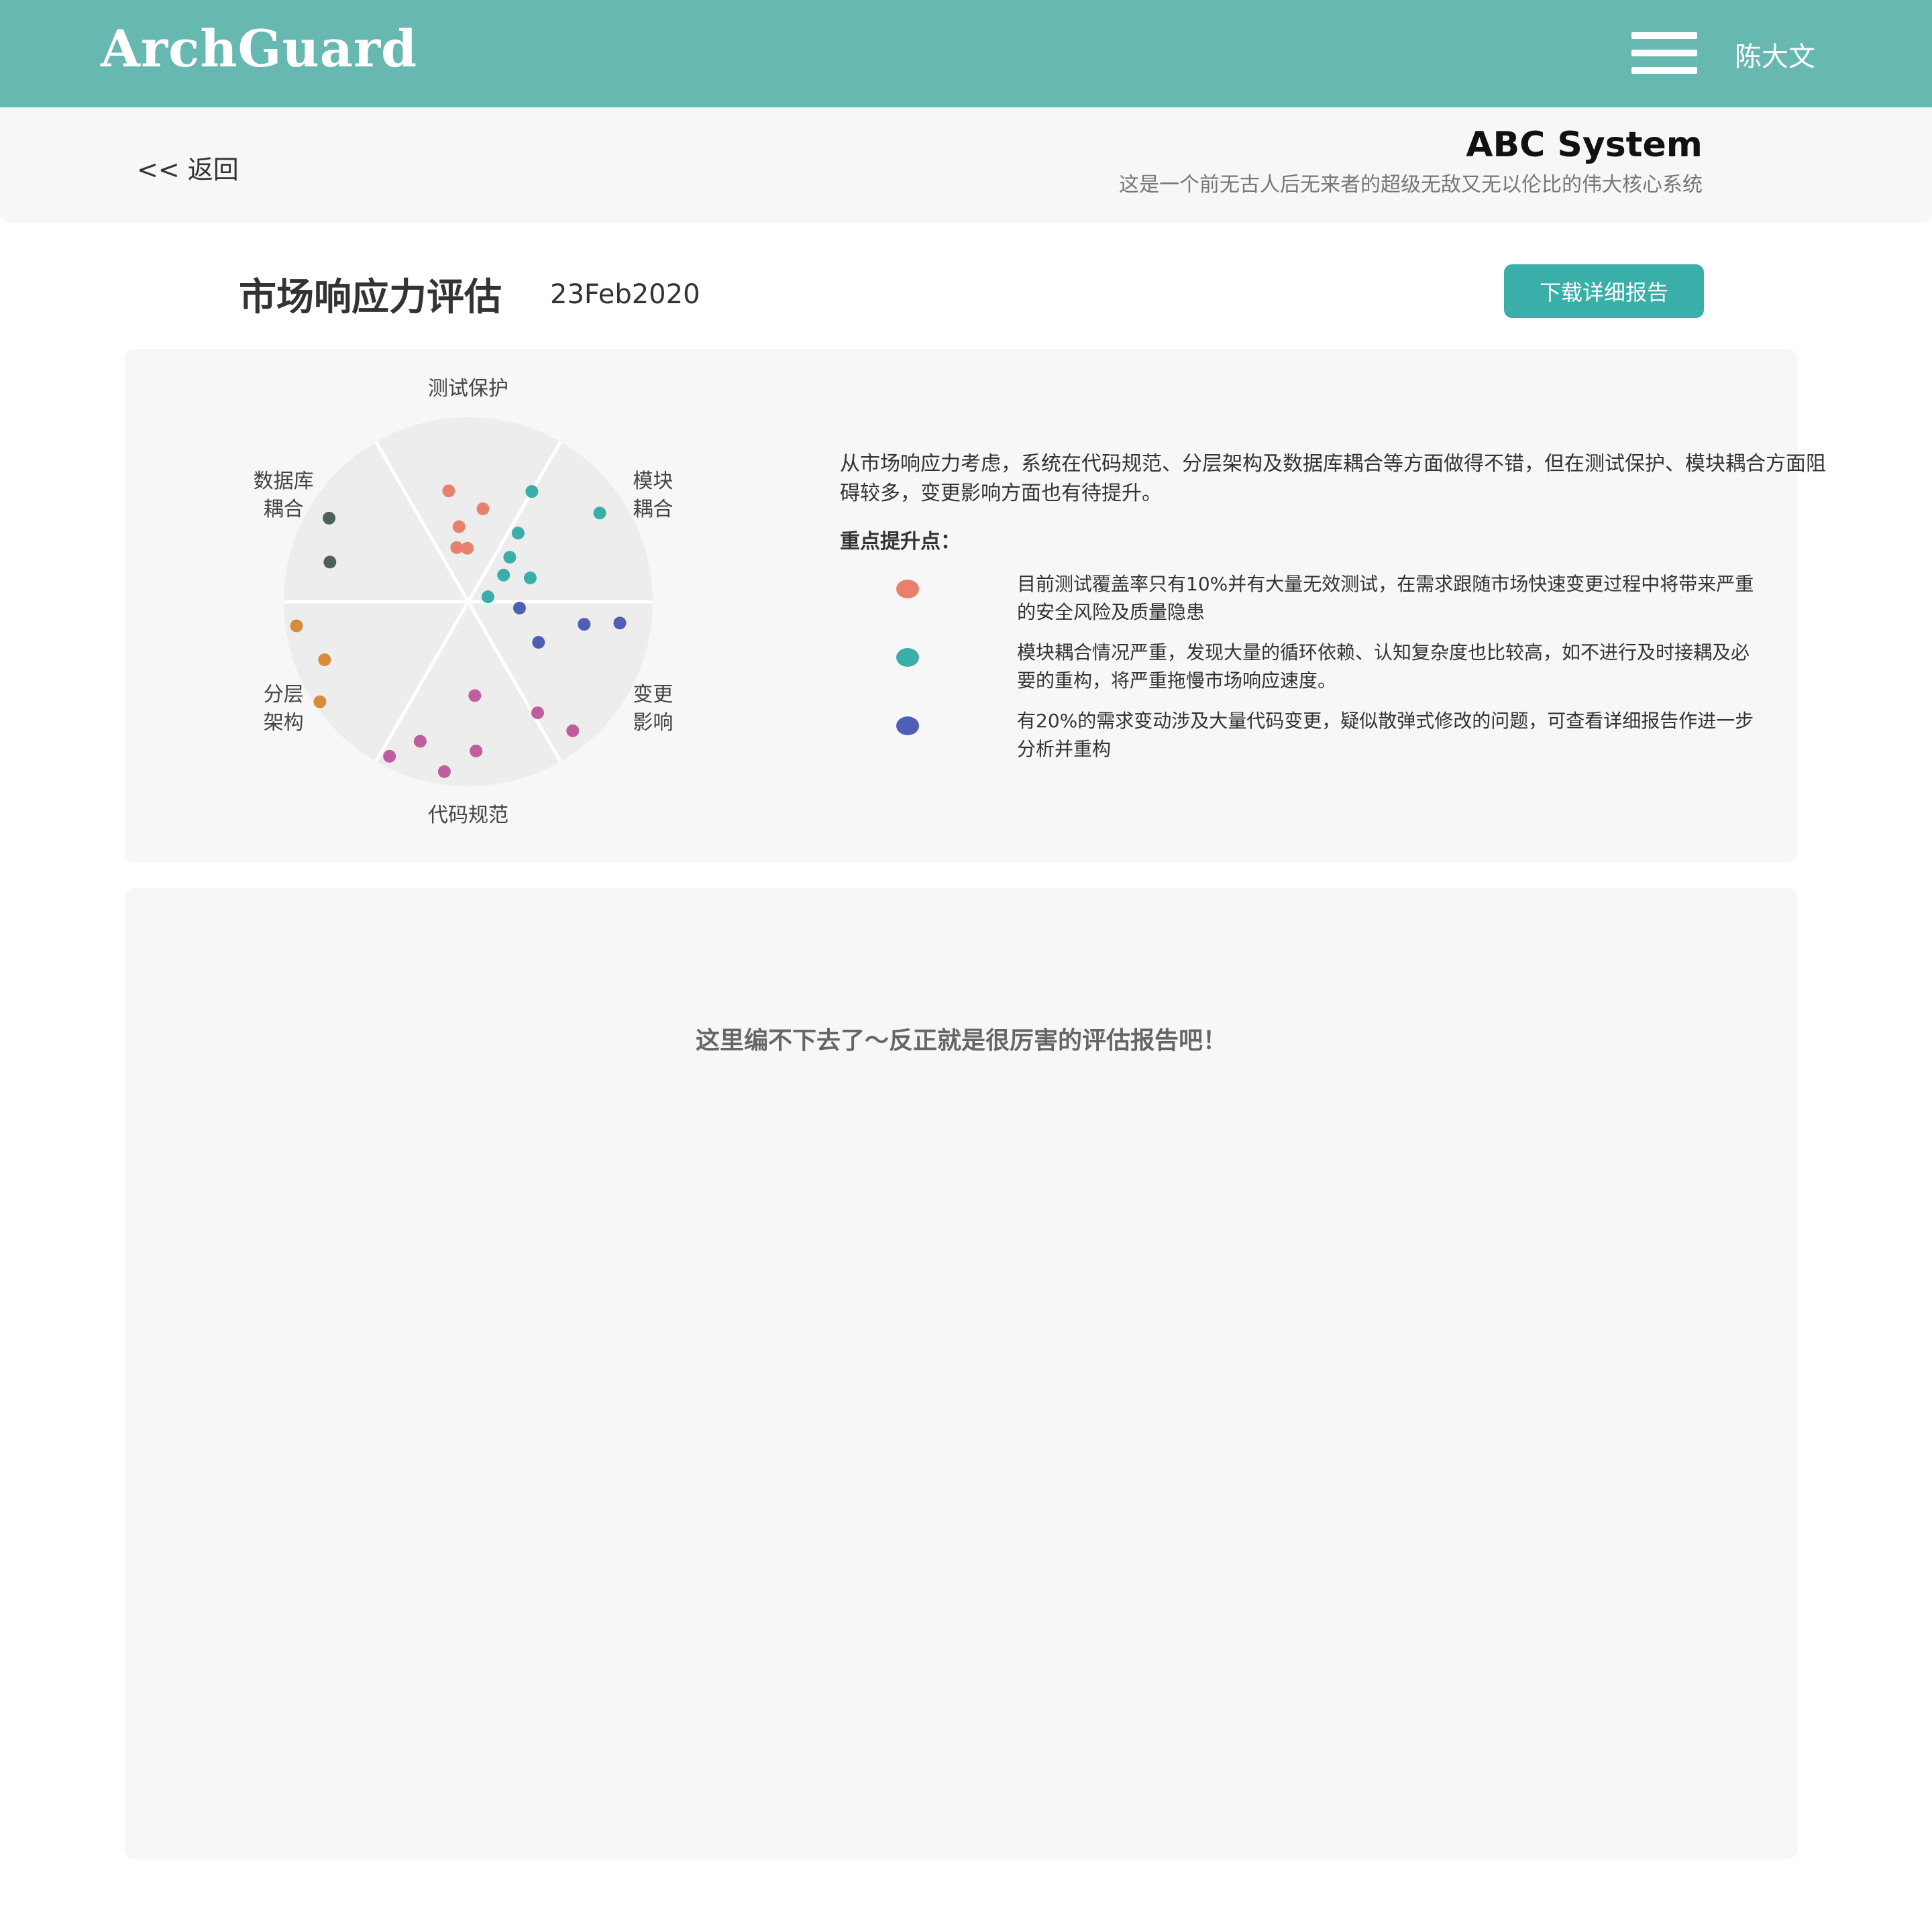  What do you see at coordinates (900, 541) in the screenshot?
I see `key-points-title: 重点提升点：` at bounding box center [900, 541].